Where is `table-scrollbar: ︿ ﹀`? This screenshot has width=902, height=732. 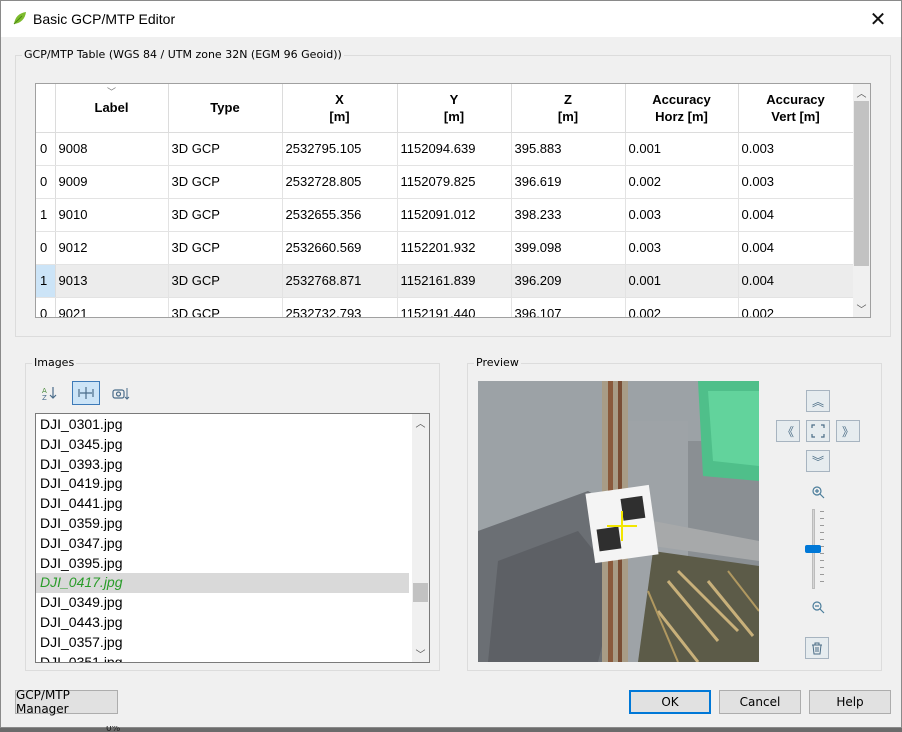
table-scrollbar: ︿ ﹀ is located at coordinates (861, 200).